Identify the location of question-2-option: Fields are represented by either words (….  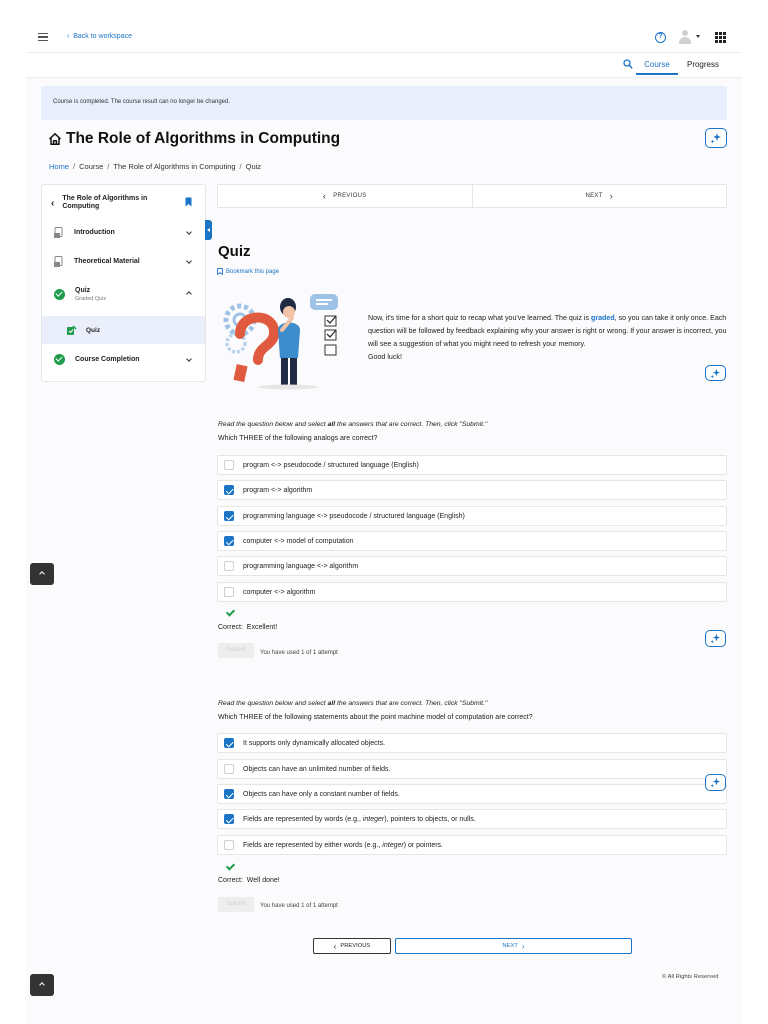
(472, 845).